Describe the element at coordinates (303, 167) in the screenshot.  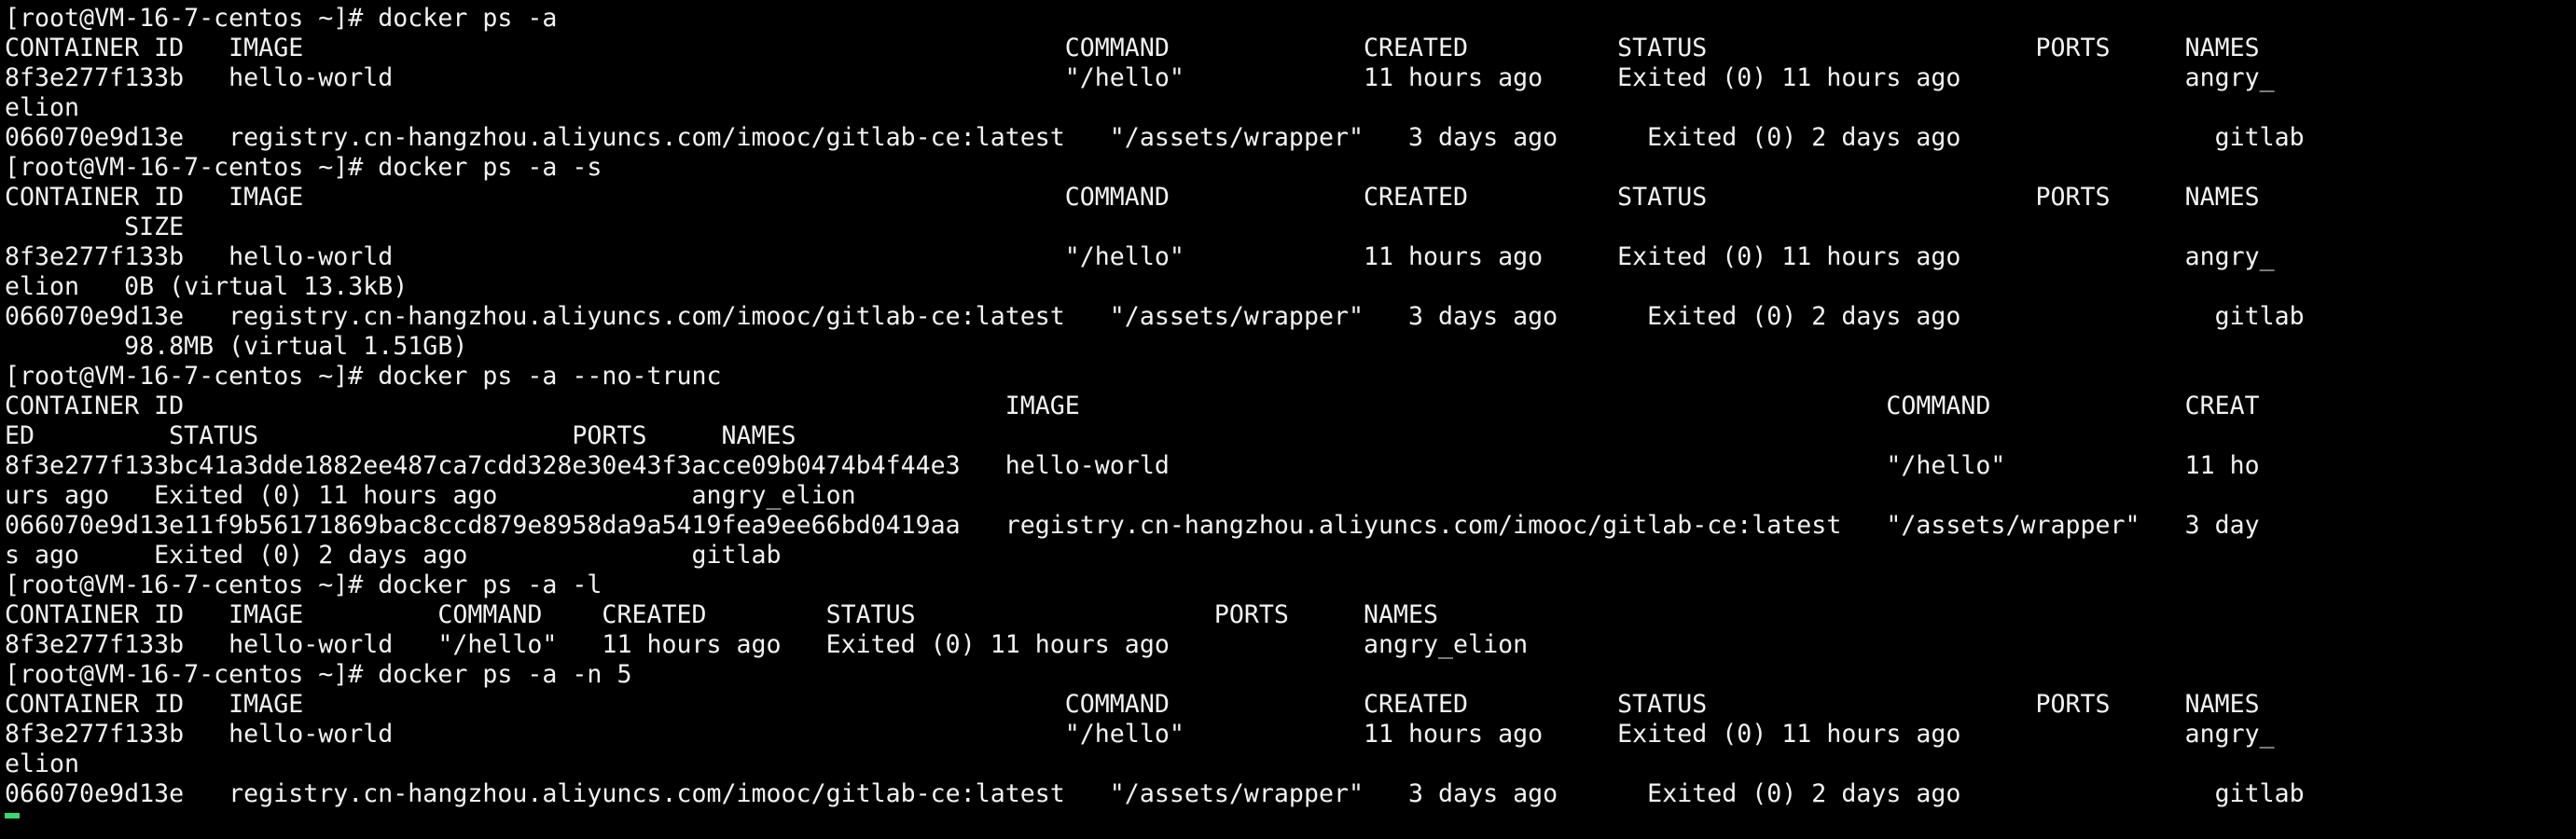
I see `terminal-line: [root@VM-16-7-centos ~]# docker ps -a -s` at that location.